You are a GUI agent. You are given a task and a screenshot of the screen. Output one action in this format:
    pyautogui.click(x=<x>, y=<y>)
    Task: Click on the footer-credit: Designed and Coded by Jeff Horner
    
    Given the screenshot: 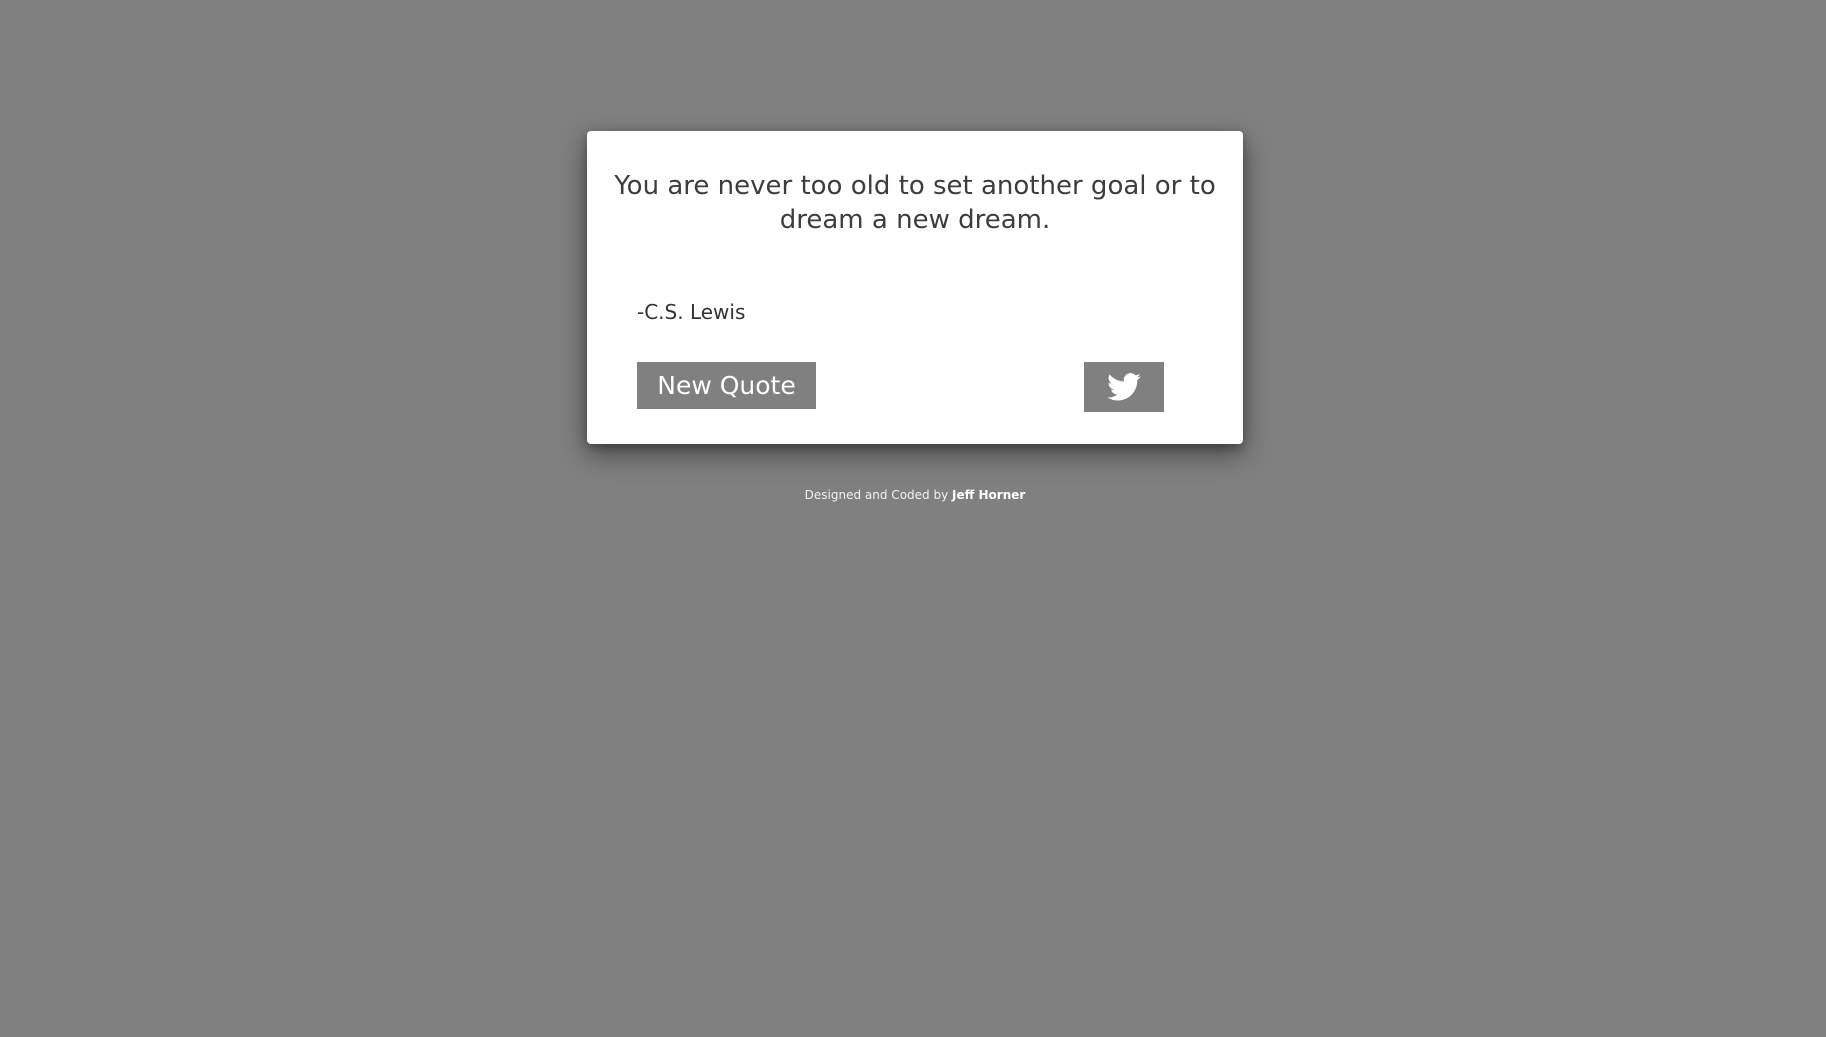 What is the action you would take?
    pyautogui.click(x=913, y=495)
    